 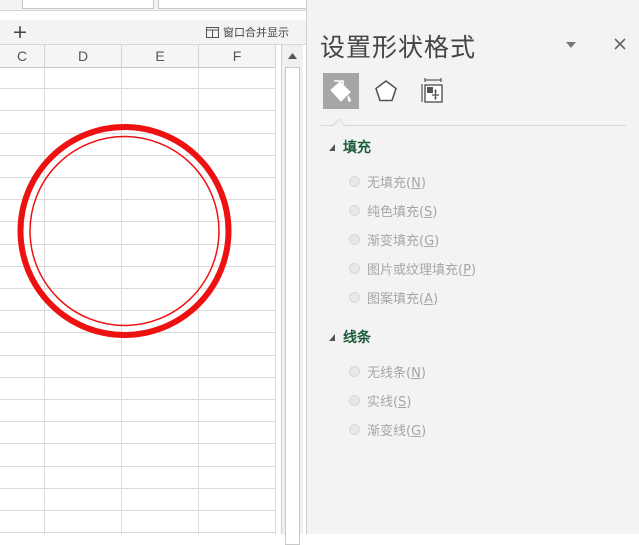 I want to click on scroll-up-icon, so click(x=292, y=55).